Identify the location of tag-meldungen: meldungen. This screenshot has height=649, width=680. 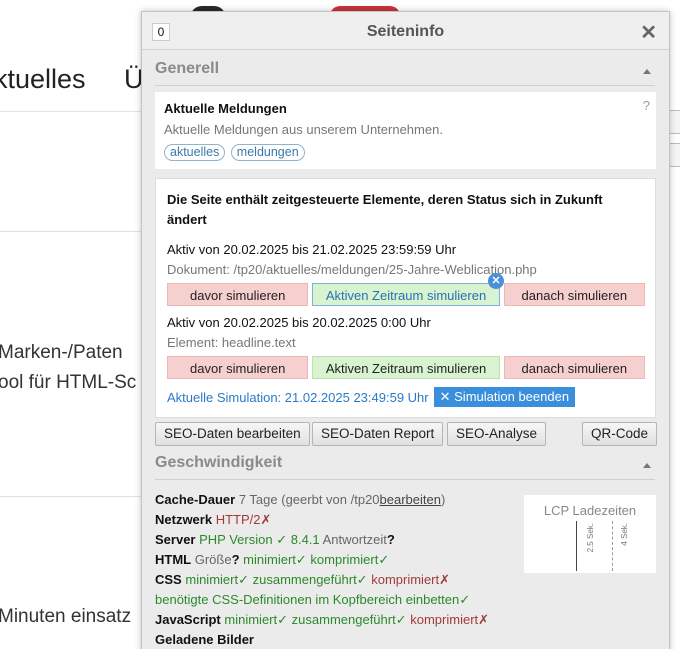
(267, 152).